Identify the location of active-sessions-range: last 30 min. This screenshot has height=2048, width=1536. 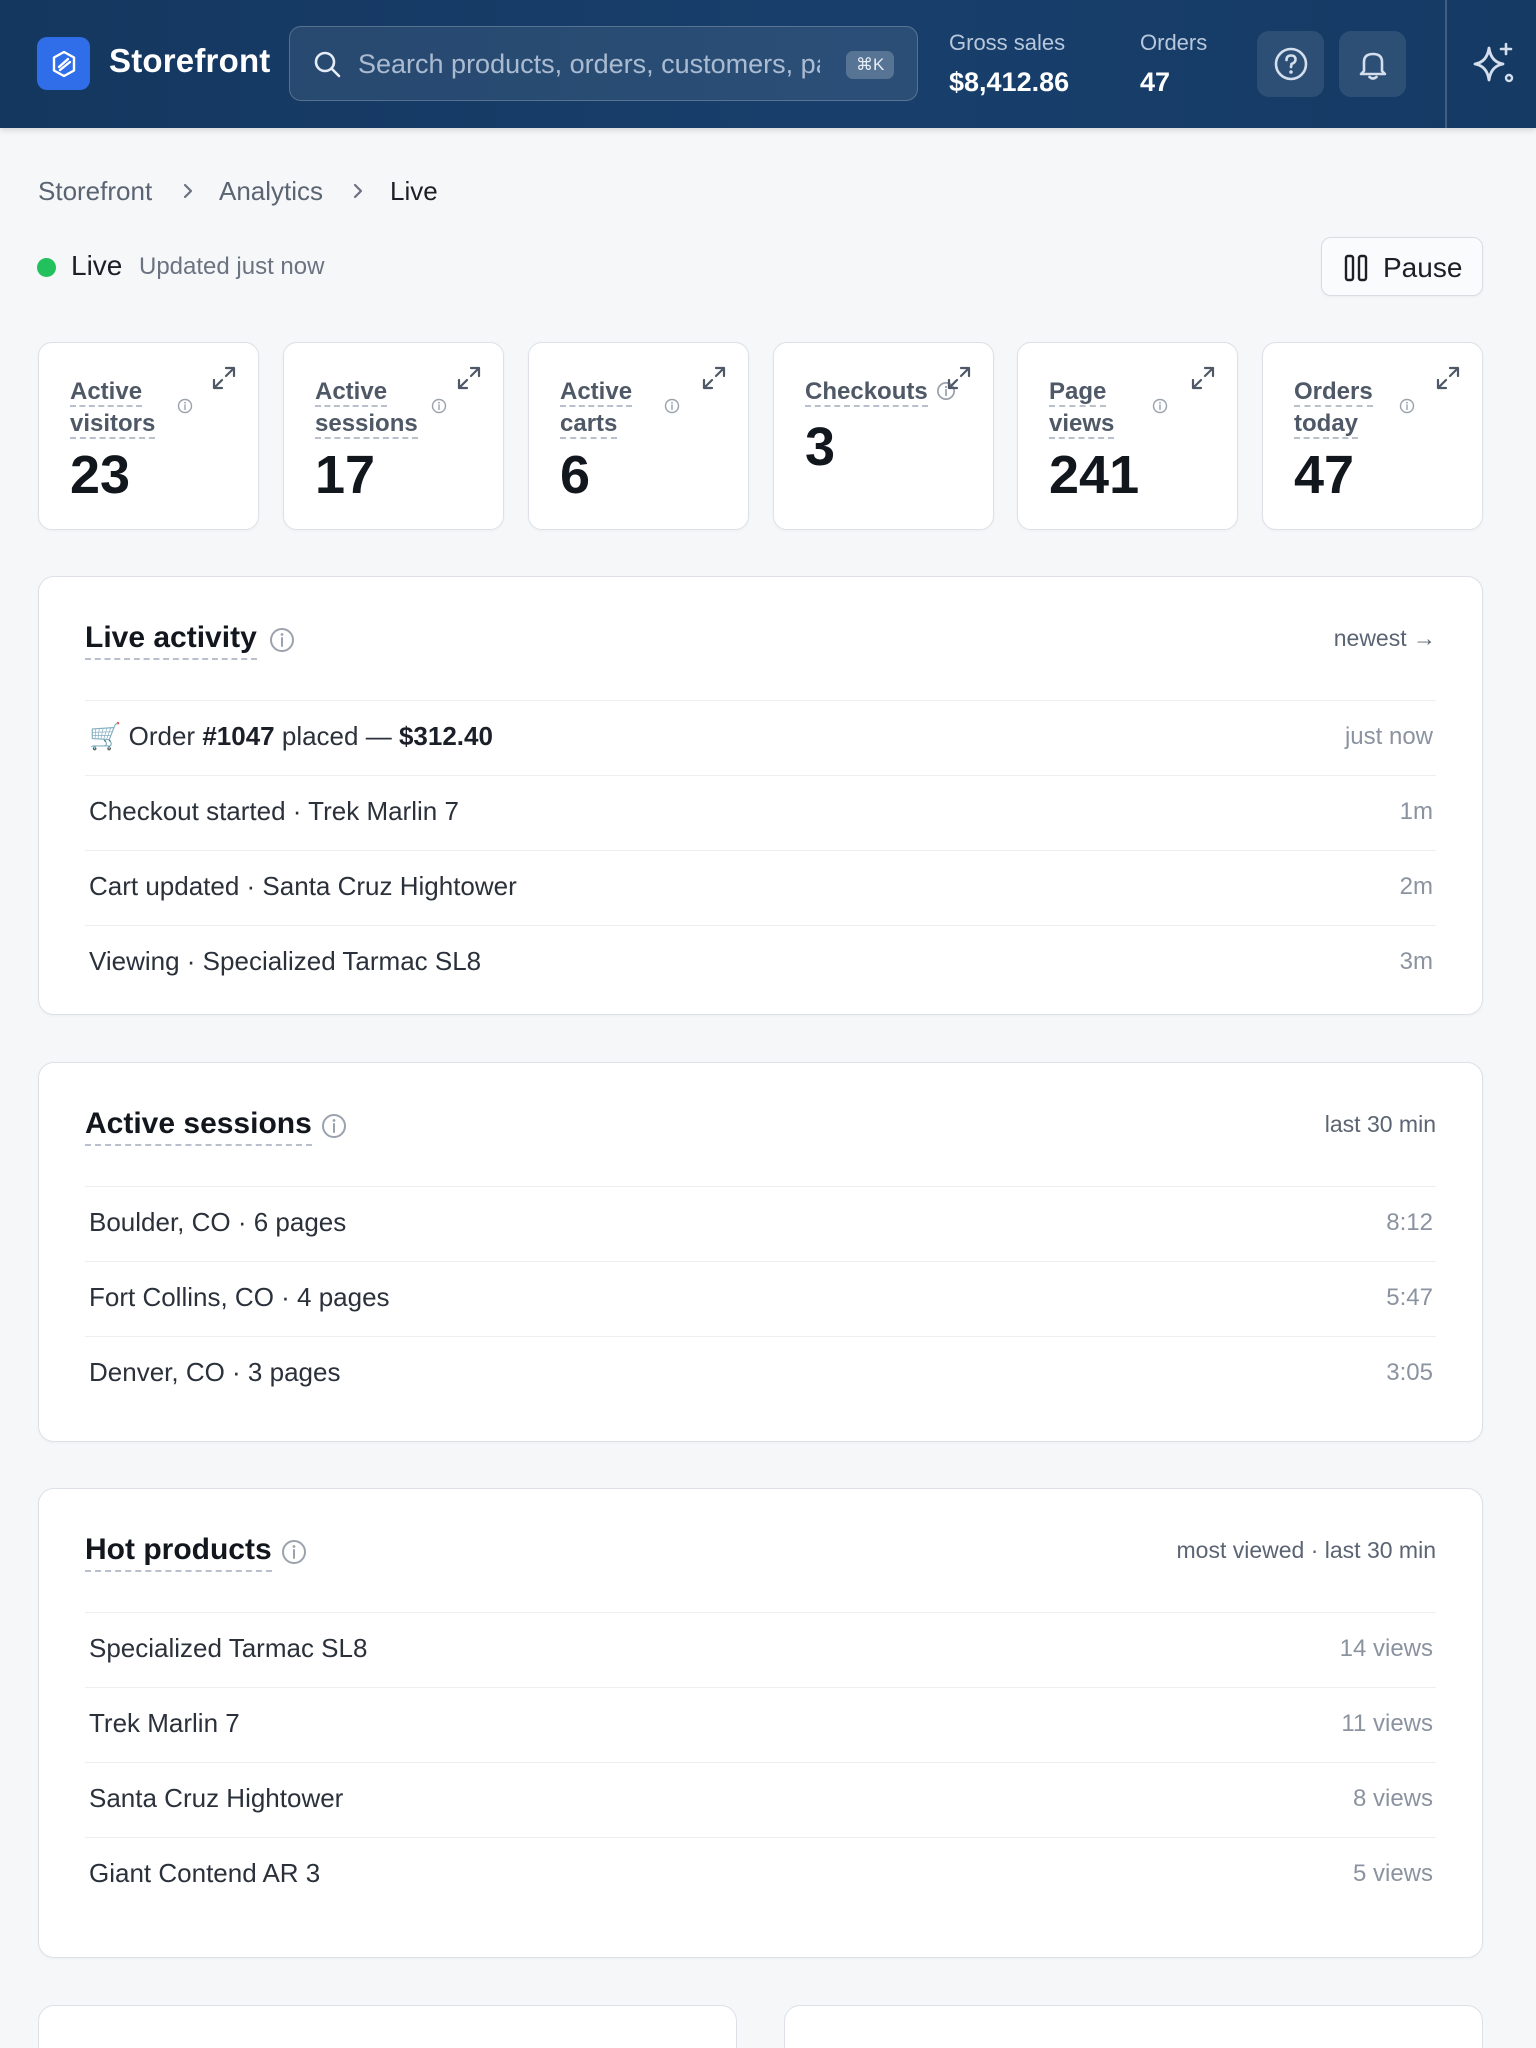
(1380, 1124).